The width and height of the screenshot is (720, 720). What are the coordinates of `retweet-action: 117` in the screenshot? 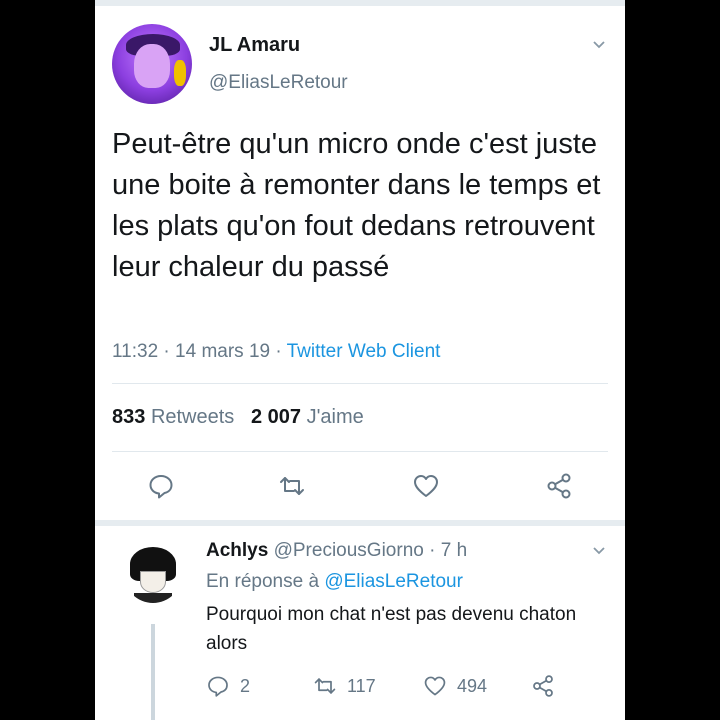 It's located at (344, 686).